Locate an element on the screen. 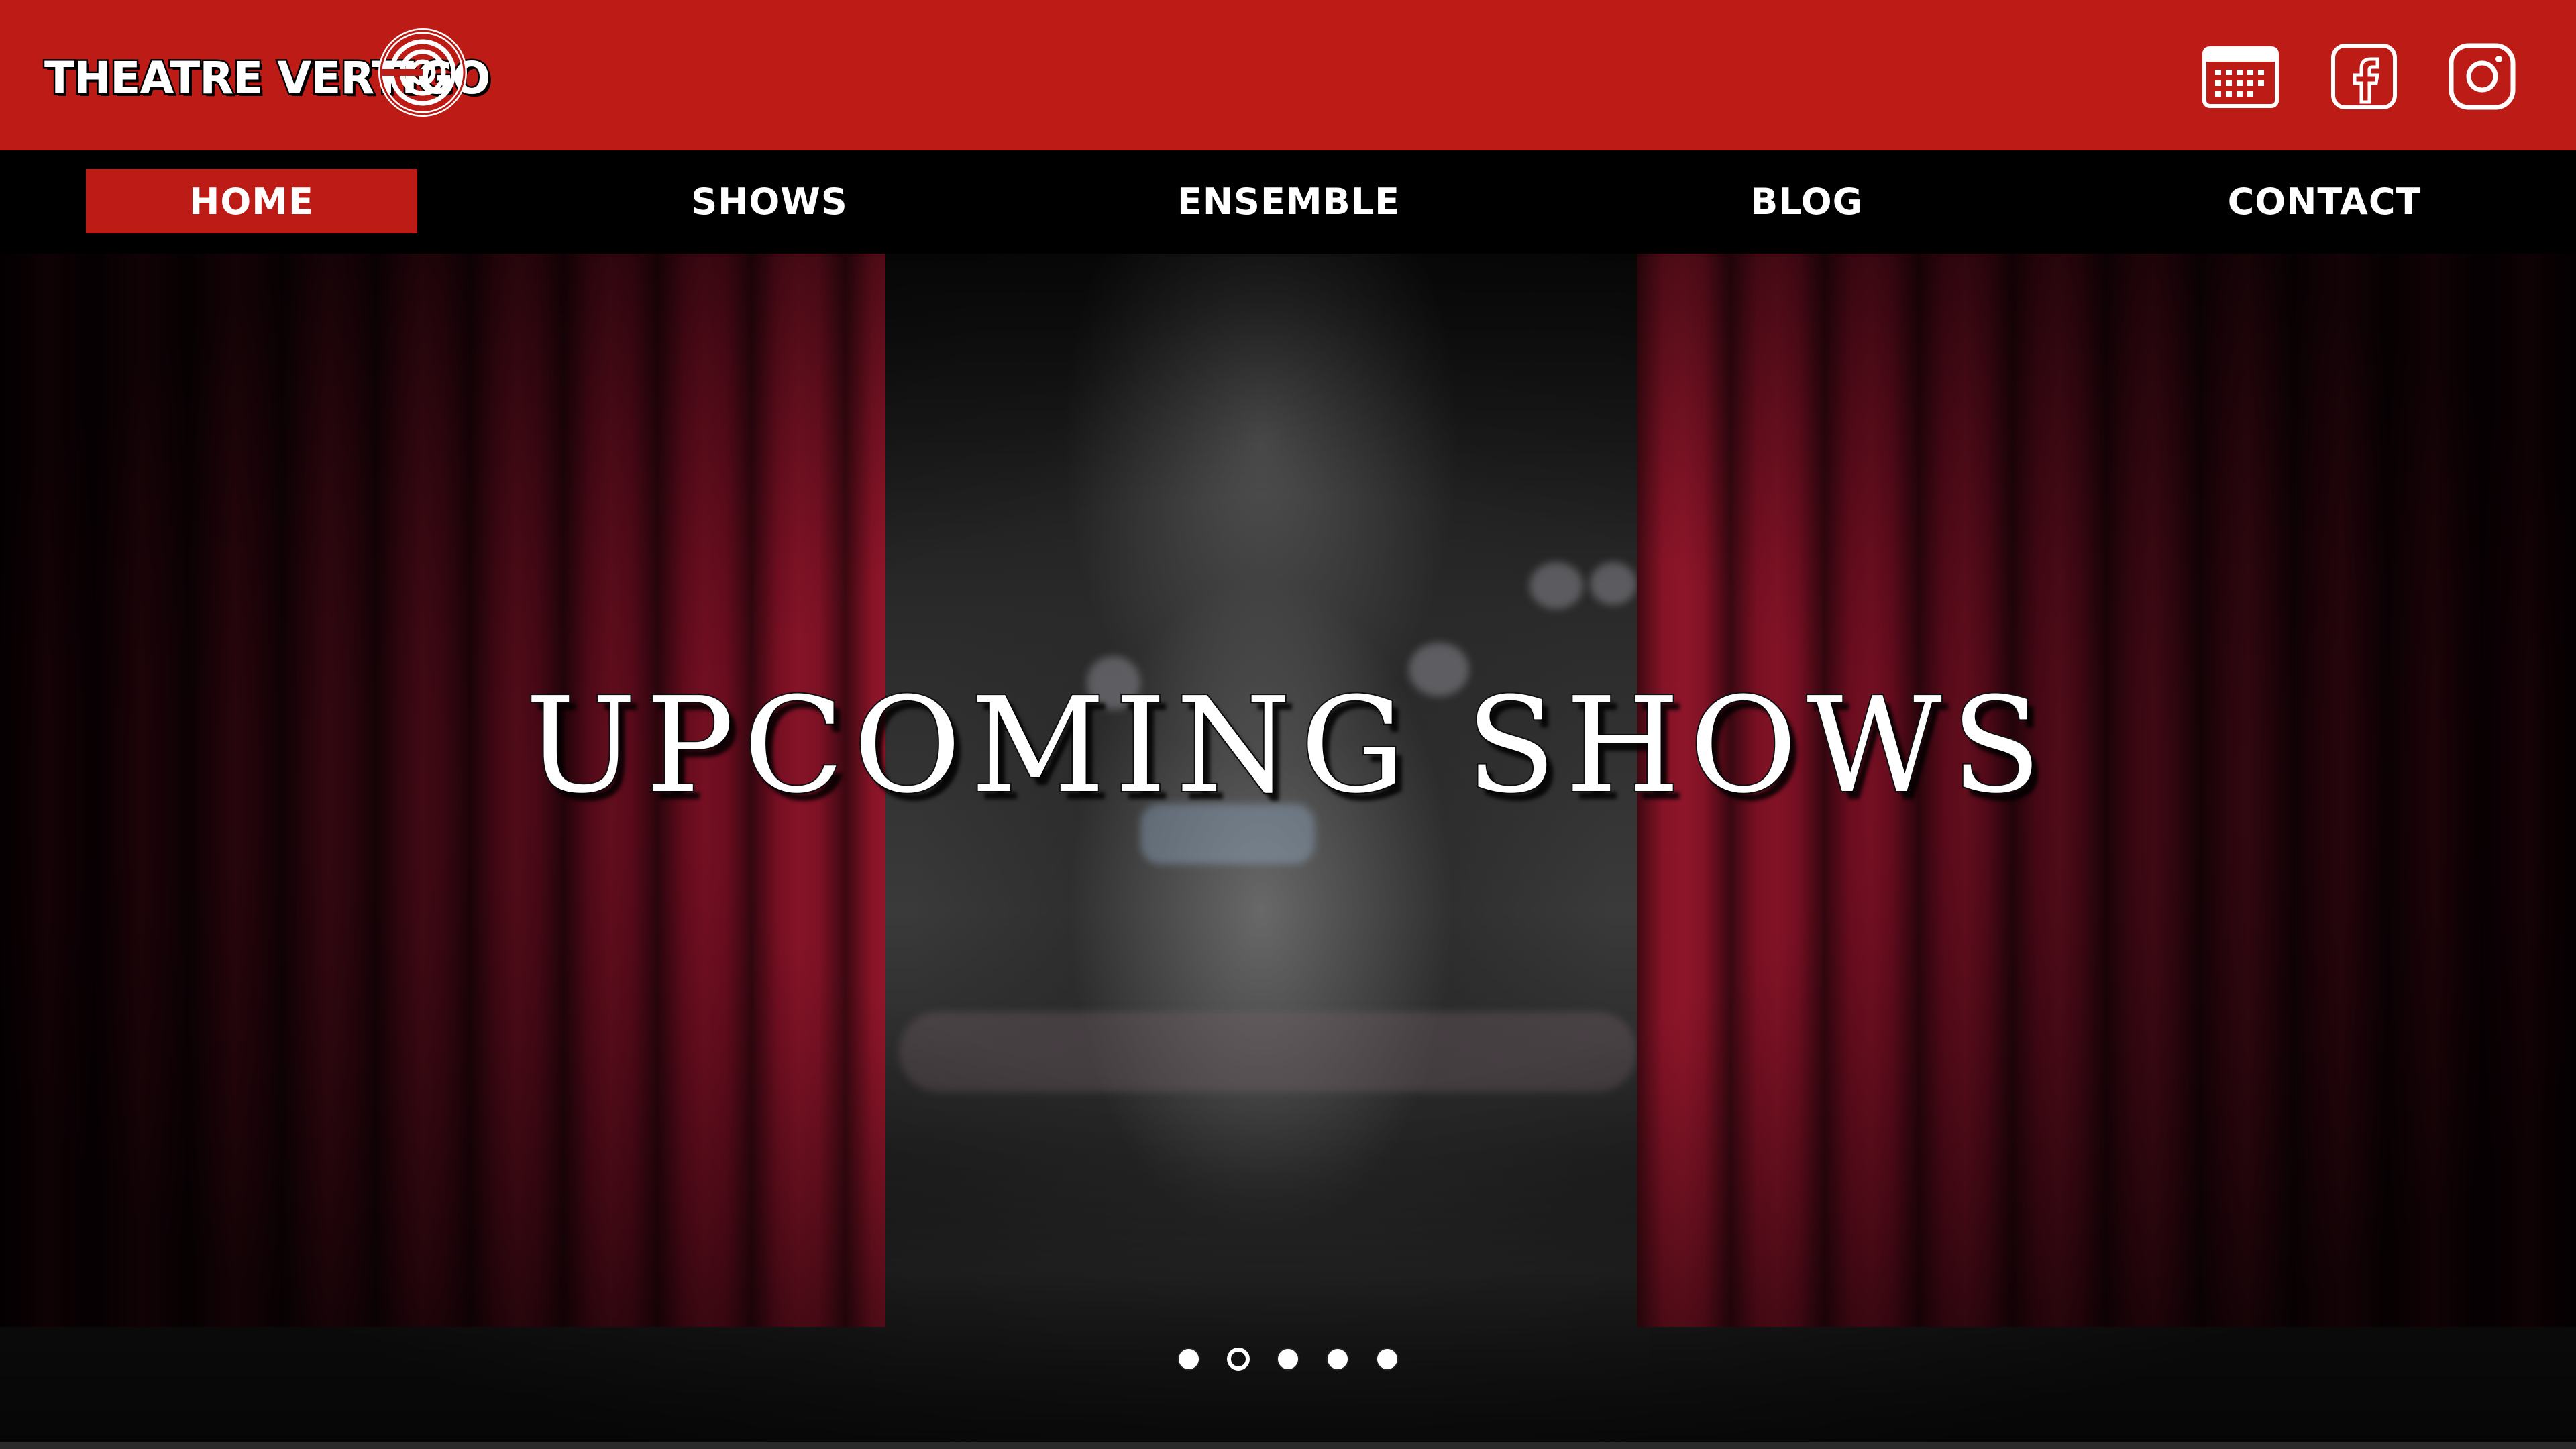 This screenshot has height=1449, width=2576. main-navigation: HOME SHOWS ENSEMBLE BLOG CONTACT is located at coordinates (1288, 202).